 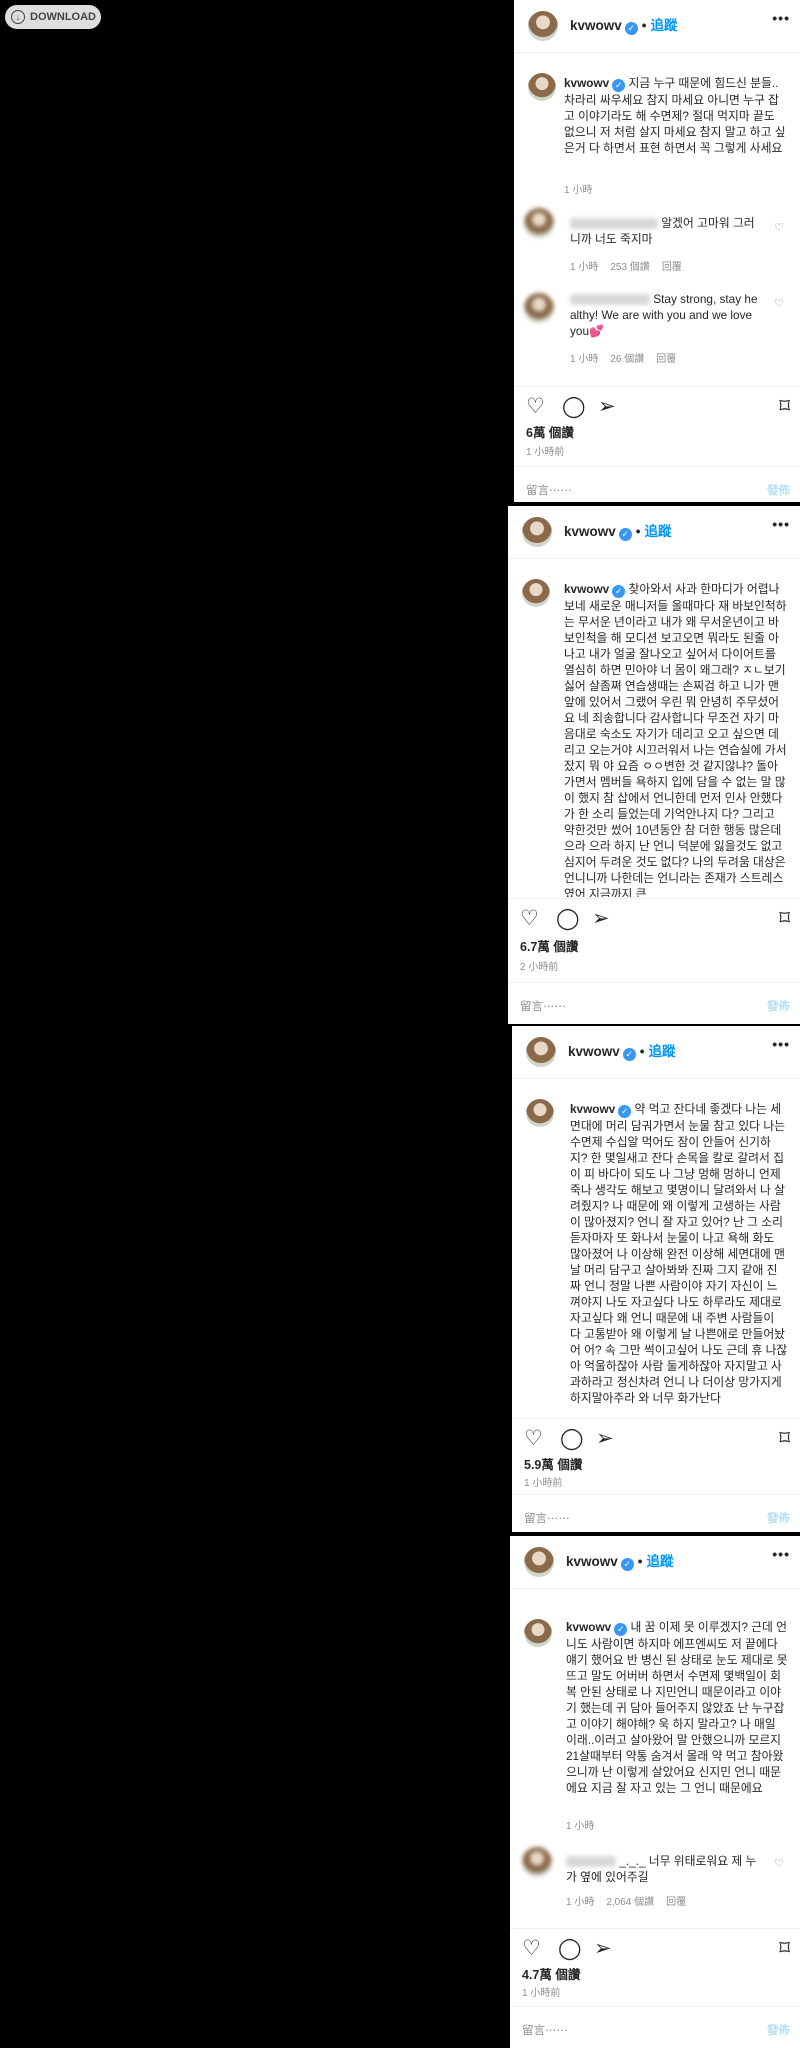 I want to click on download-button: ↓ DOWNLOAD, so click(x=53, y=17).